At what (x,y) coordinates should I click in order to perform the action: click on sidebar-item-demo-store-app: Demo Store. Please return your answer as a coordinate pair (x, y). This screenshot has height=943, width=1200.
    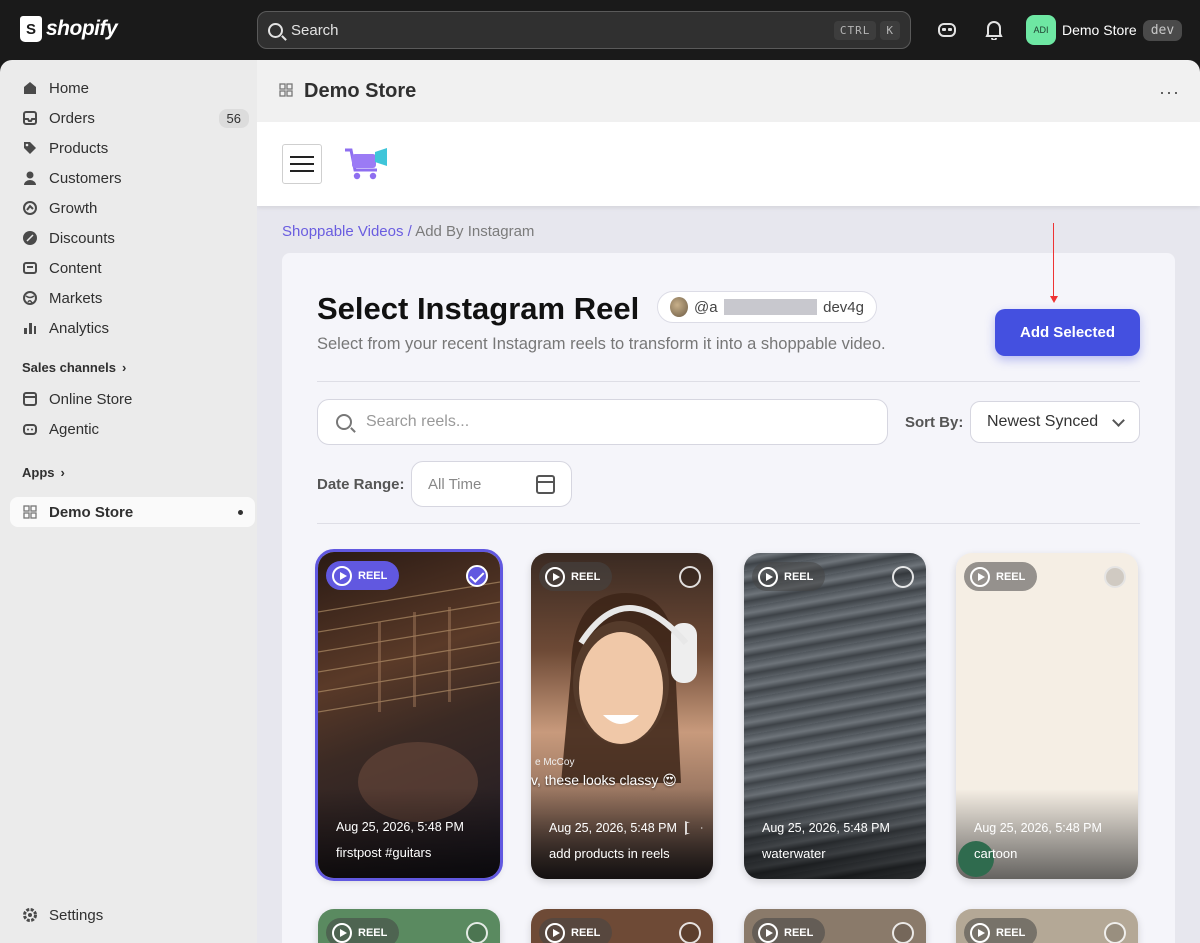
    Looking at the image, I should click on (132, 512).